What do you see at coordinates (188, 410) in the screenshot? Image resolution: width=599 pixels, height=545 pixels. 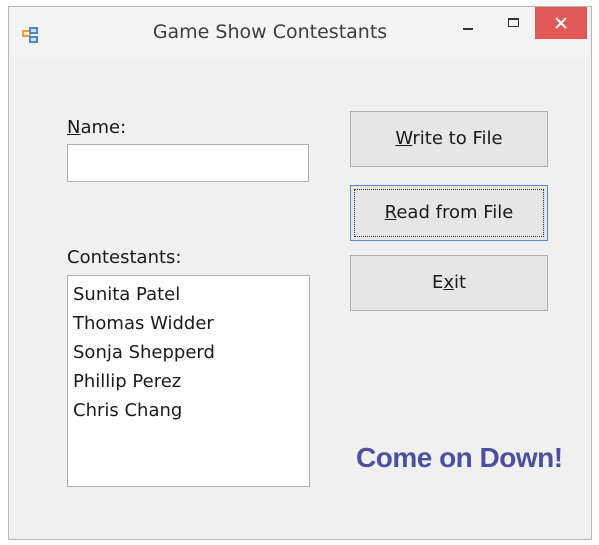 I see `list-item: Chris Chang` at bounding box center [188, 410].